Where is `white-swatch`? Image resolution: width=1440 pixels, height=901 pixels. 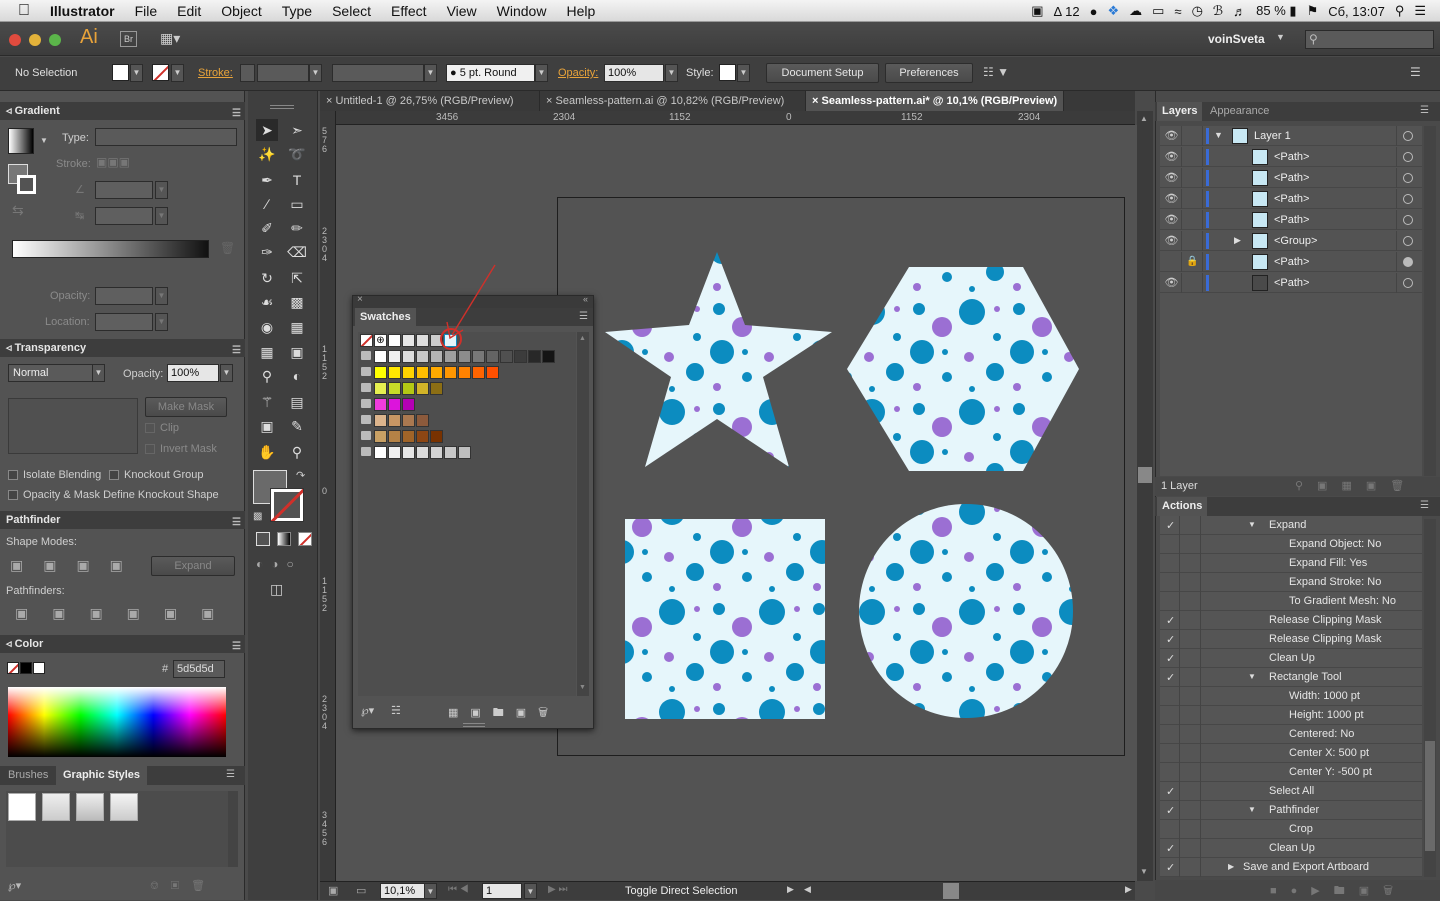
white-swatch is located at coordinates (39, 668).